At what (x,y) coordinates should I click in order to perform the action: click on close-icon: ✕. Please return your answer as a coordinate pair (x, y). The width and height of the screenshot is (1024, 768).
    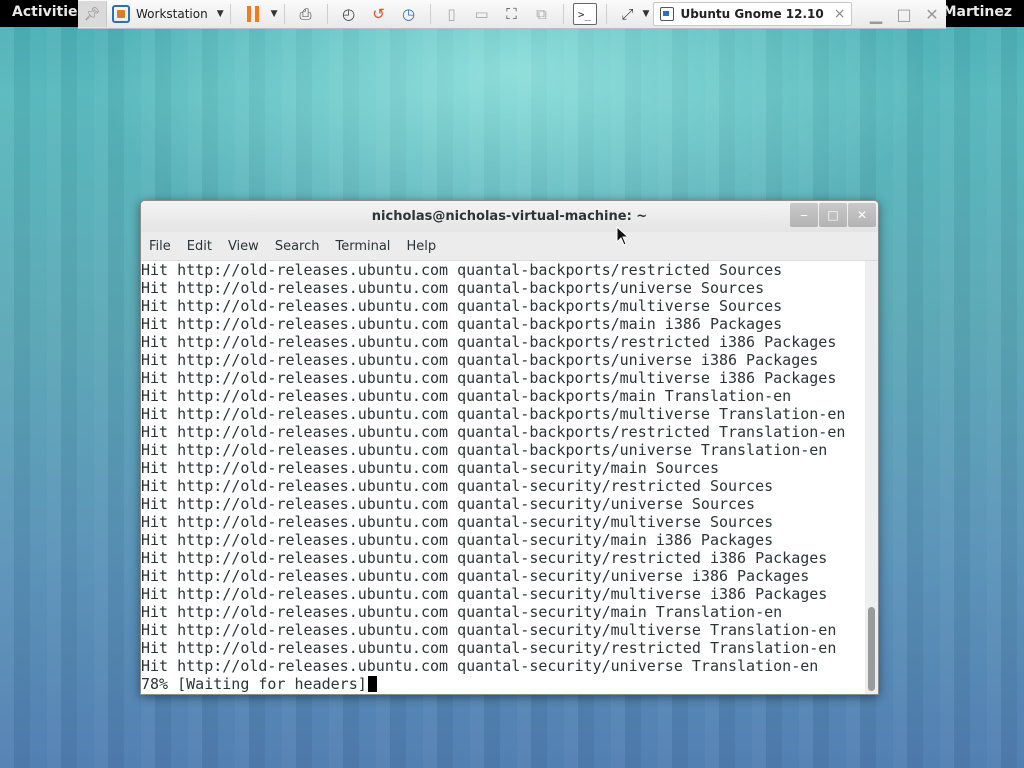
    Looking at the image, I should click on (932, 14).